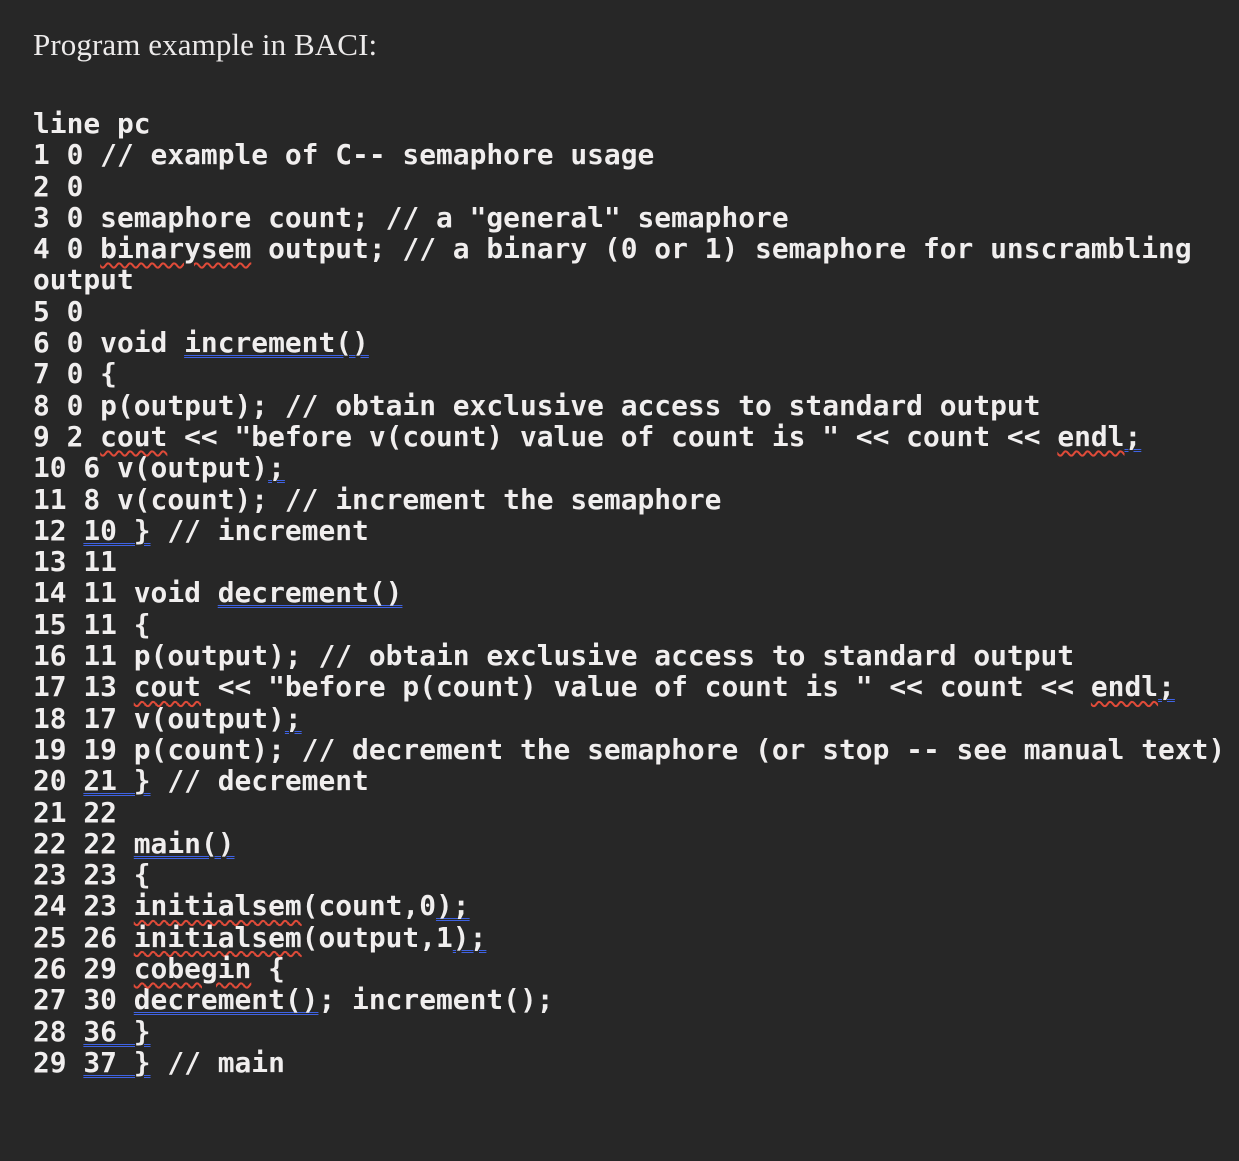 Image resolution: width=1239 pixels, height=1161 pixels. I want to click on code-text: 20, so click(58, 781).